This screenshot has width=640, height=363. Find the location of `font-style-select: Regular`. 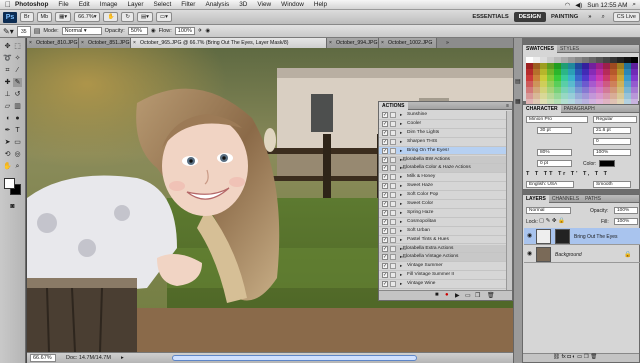

font-style-select: Regular is located at coordinates (615, 119).